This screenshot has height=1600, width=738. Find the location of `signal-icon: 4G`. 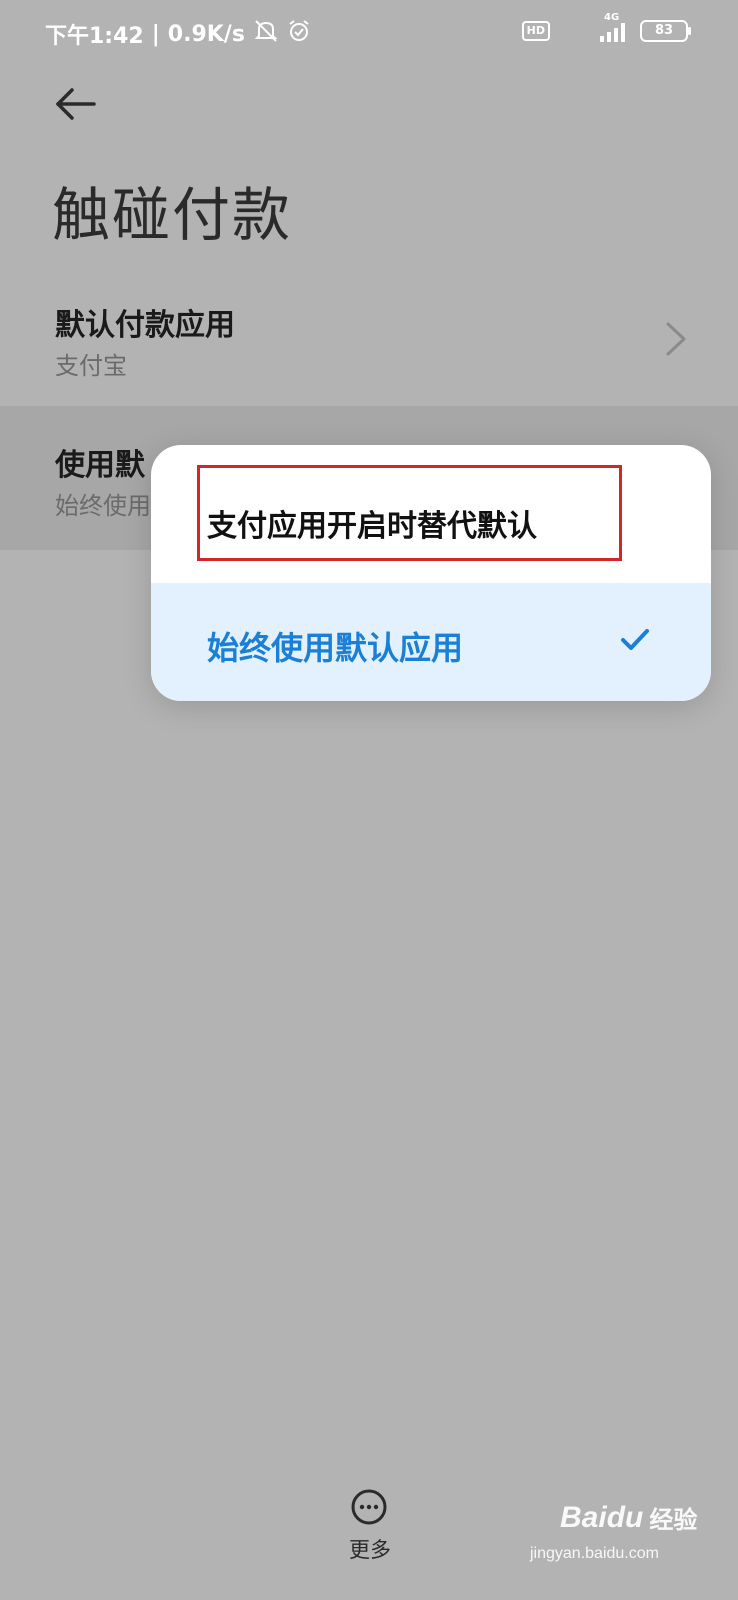

signal-icon: 4G is located at coordinates (595, 28).